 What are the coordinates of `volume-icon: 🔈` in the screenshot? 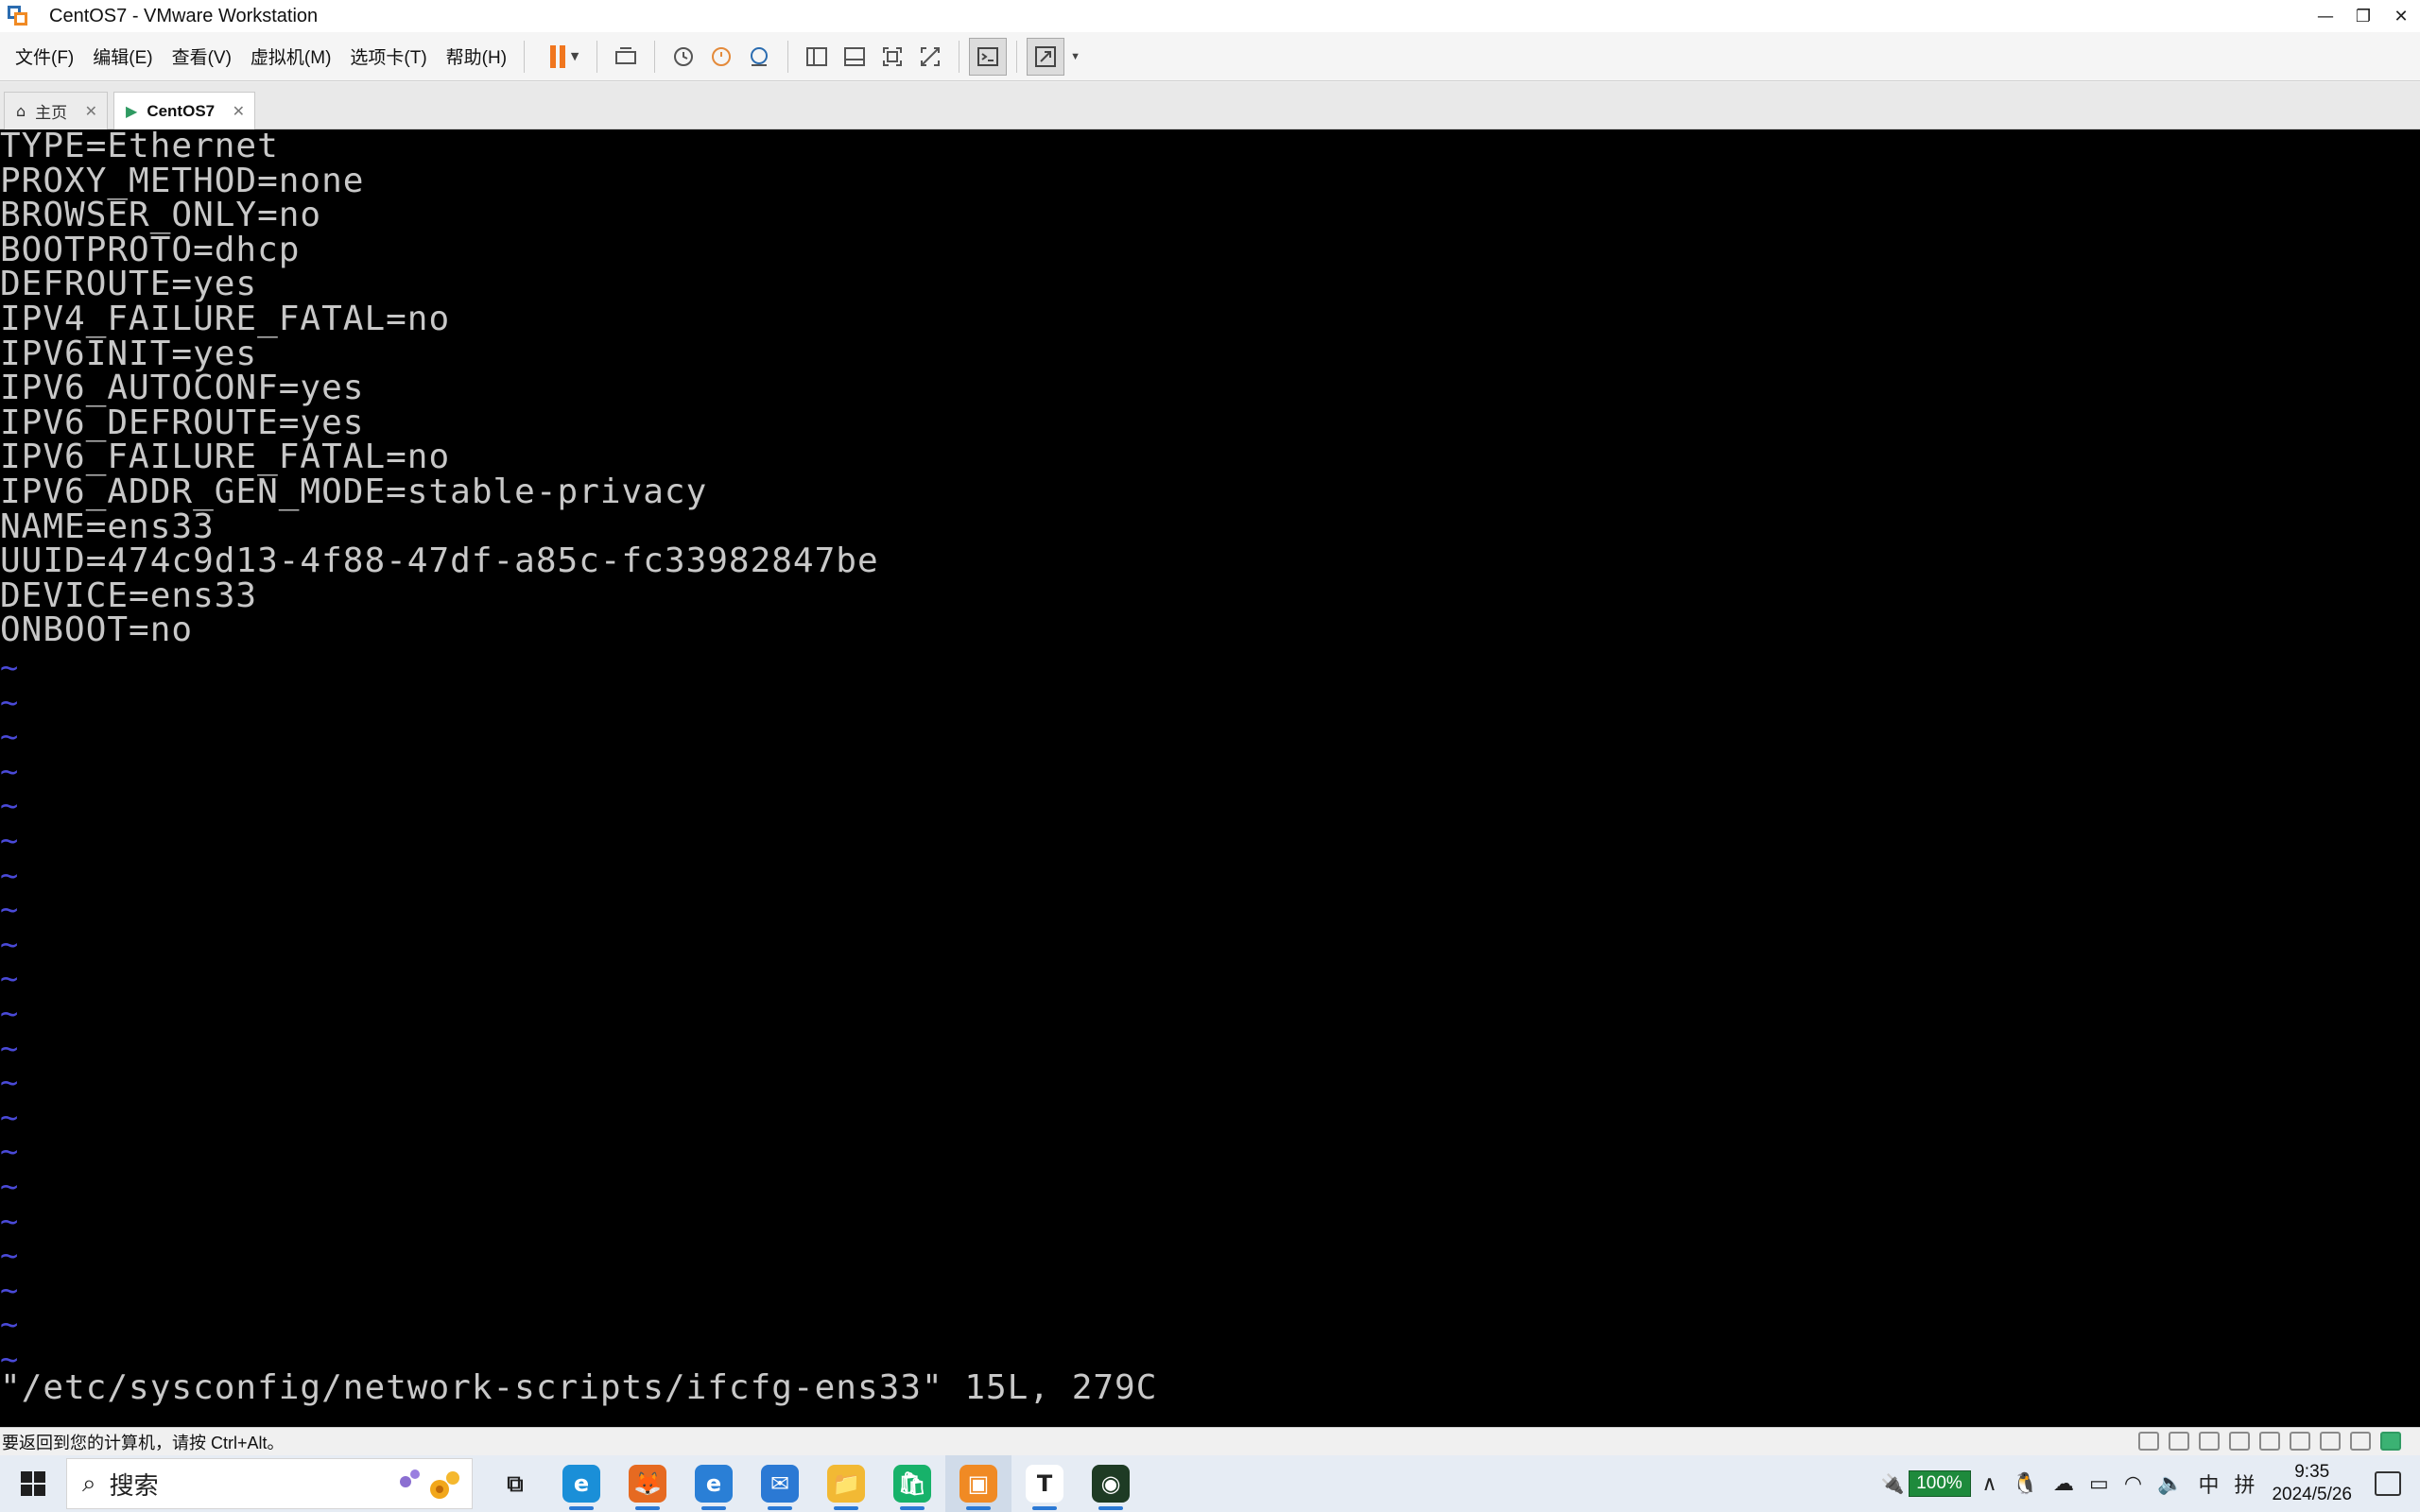 It's located at (2170, 1484).